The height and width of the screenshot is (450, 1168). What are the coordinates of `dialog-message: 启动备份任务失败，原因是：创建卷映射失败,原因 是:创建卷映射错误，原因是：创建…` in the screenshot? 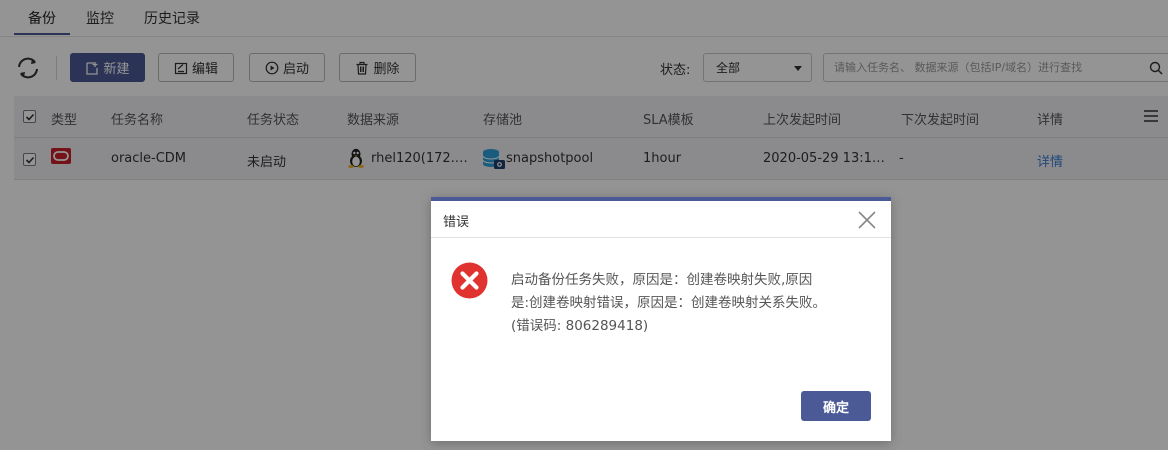 It's located at (692, 303).